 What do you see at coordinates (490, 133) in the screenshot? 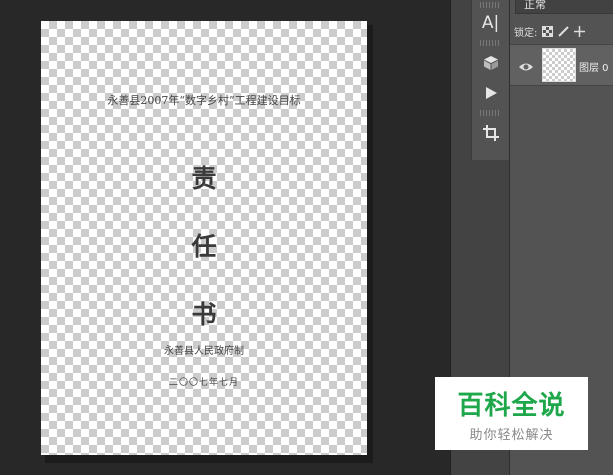
I see `crop-icon` at bounding box center [490, 133].